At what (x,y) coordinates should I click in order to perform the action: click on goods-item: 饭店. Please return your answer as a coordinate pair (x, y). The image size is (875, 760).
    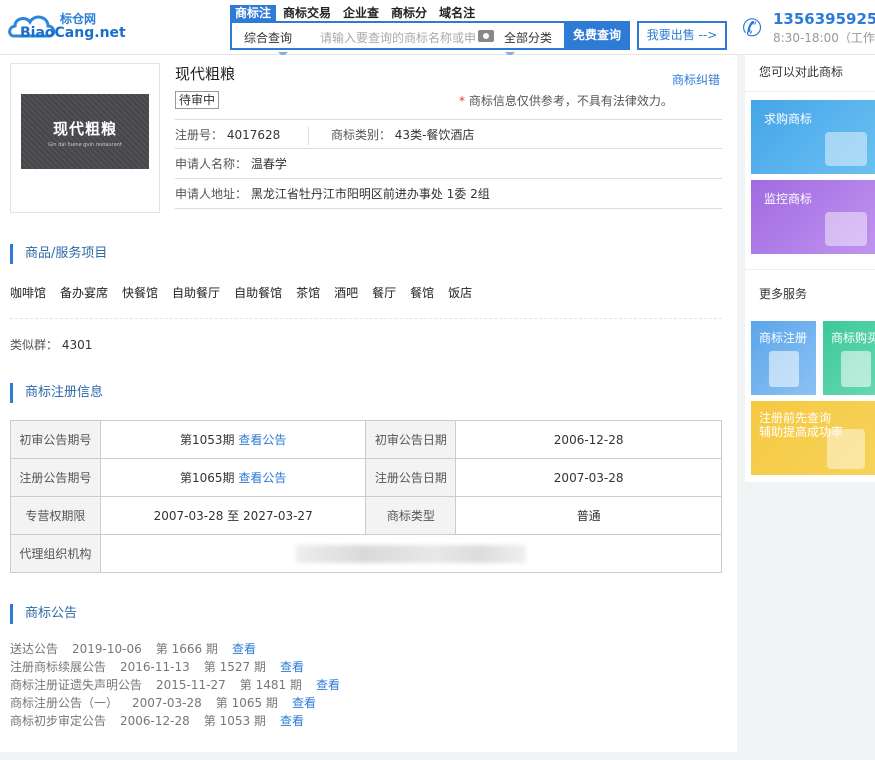
    Looking at the image, I should click on (460, 293).